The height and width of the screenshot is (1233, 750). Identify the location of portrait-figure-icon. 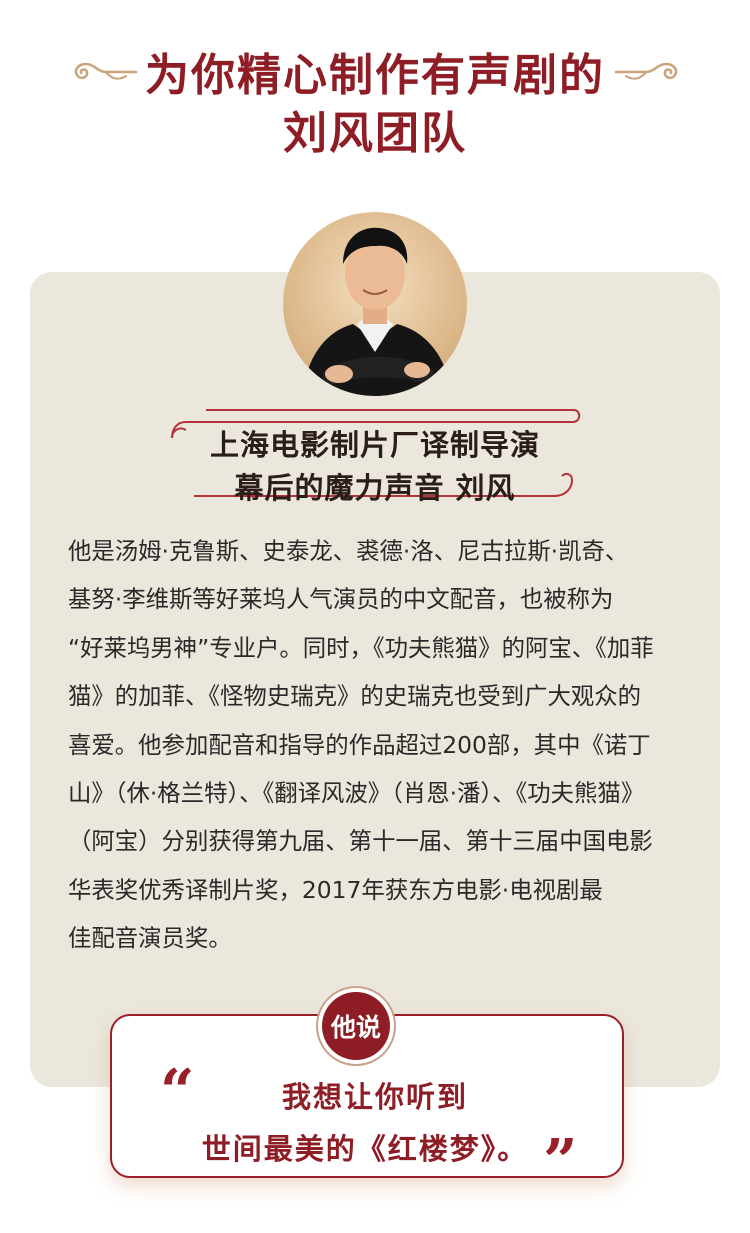
(377, 311).